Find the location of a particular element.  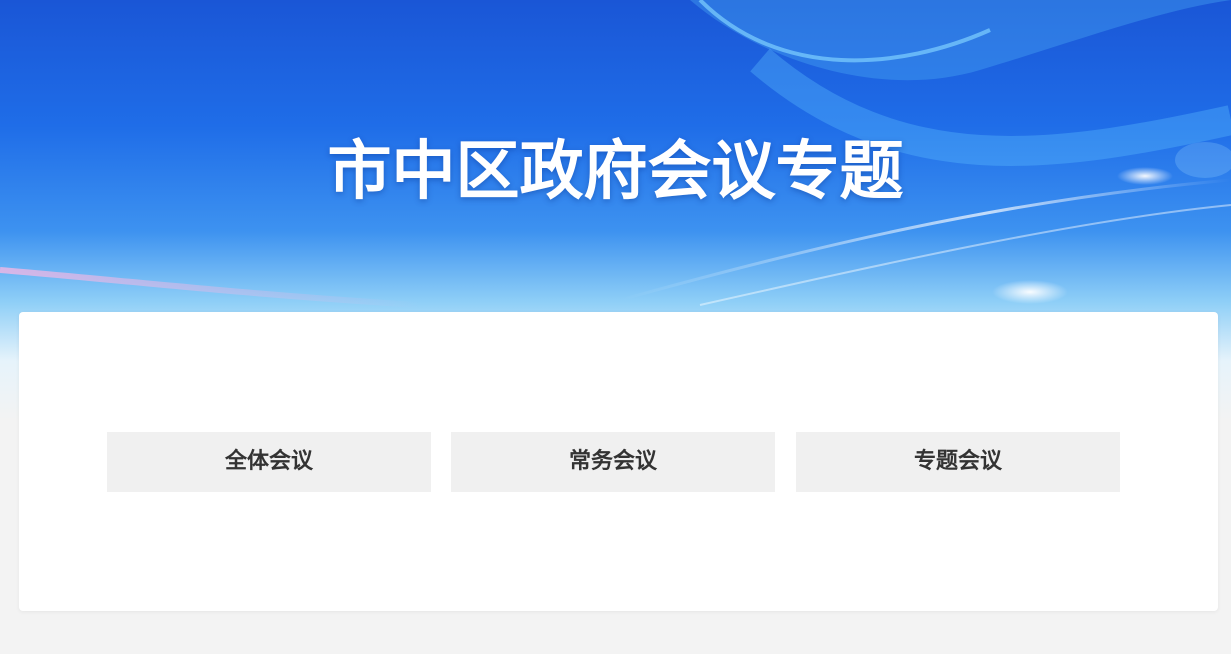

tab-plenary-meeting: 全体会议 is located at coordinates (269, 462).